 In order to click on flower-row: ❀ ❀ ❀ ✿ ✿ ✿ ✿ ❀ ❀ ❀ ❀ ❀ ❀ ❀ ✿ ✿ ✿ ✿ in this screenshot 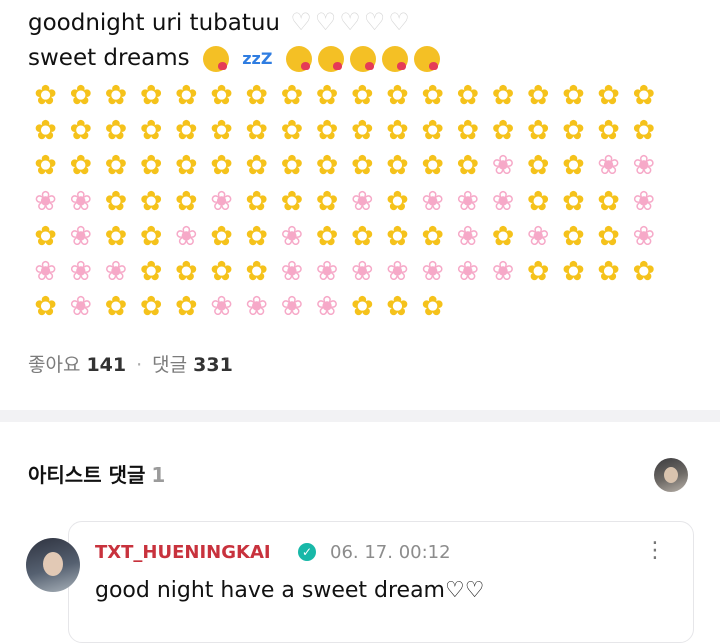, I will do `click(348, 271)`.